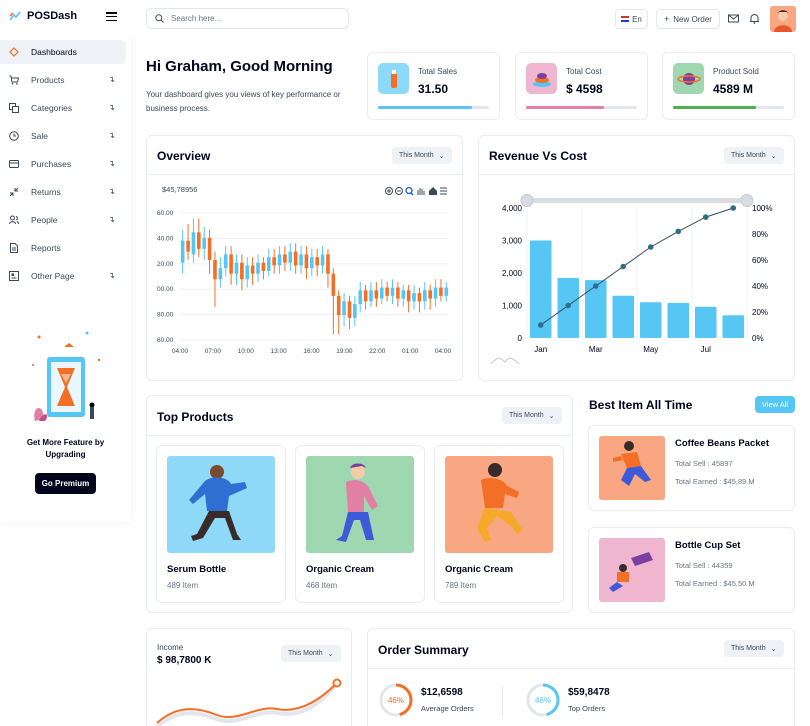 Image resolution: width=810 pixels, height=726 pixels. What do you see at coordinates (65, 136) in the screenshot?
I see `sidebar-item-sale: Sale ↴` at bounding box center [65, 136].